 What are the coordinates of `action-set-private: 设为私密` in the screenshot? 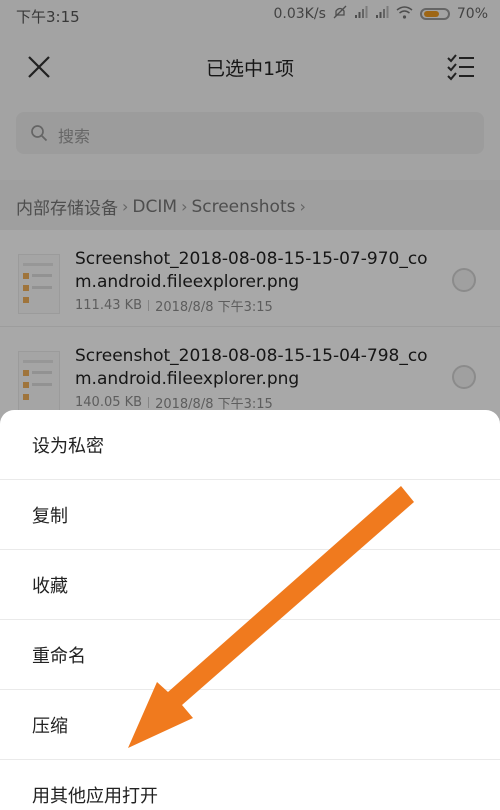 It's located at (250, 445).